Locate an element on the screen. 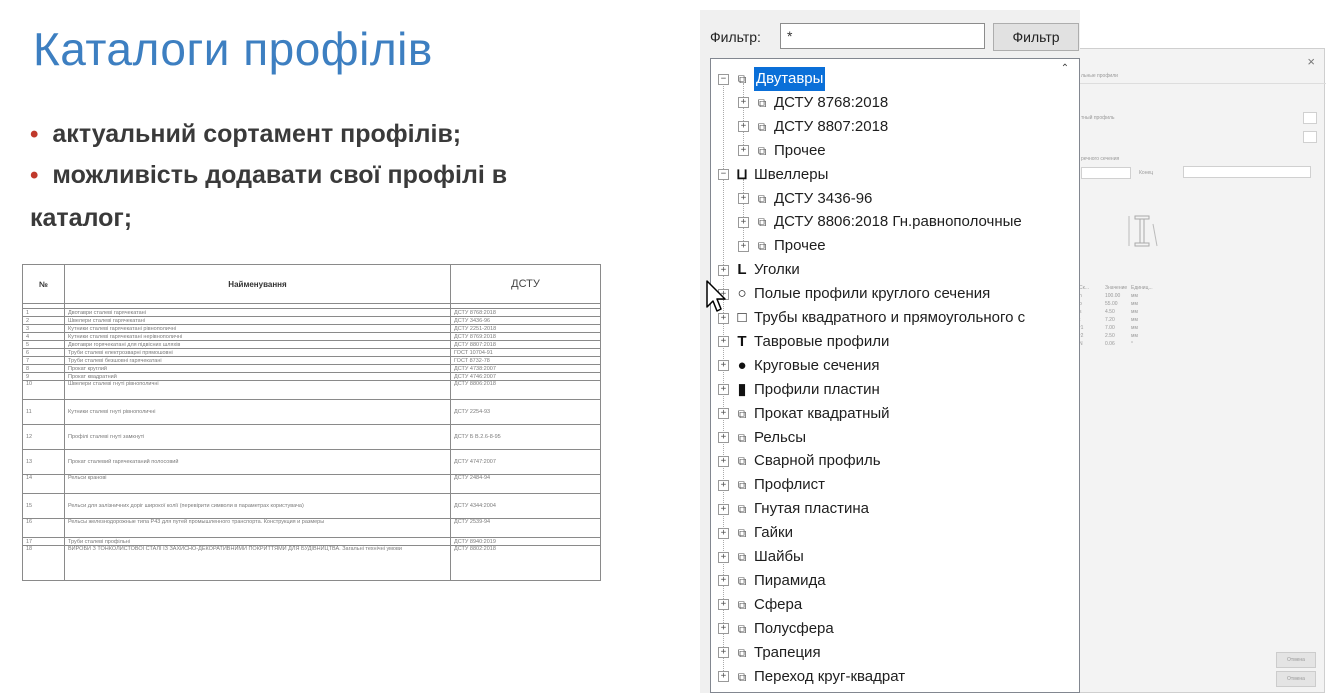 The height and width of the screenshot is (693, 1335). table-row: 17 Труби сталеві профільні ДСТУ 8940:2019 is located at coordinates (311, 541).